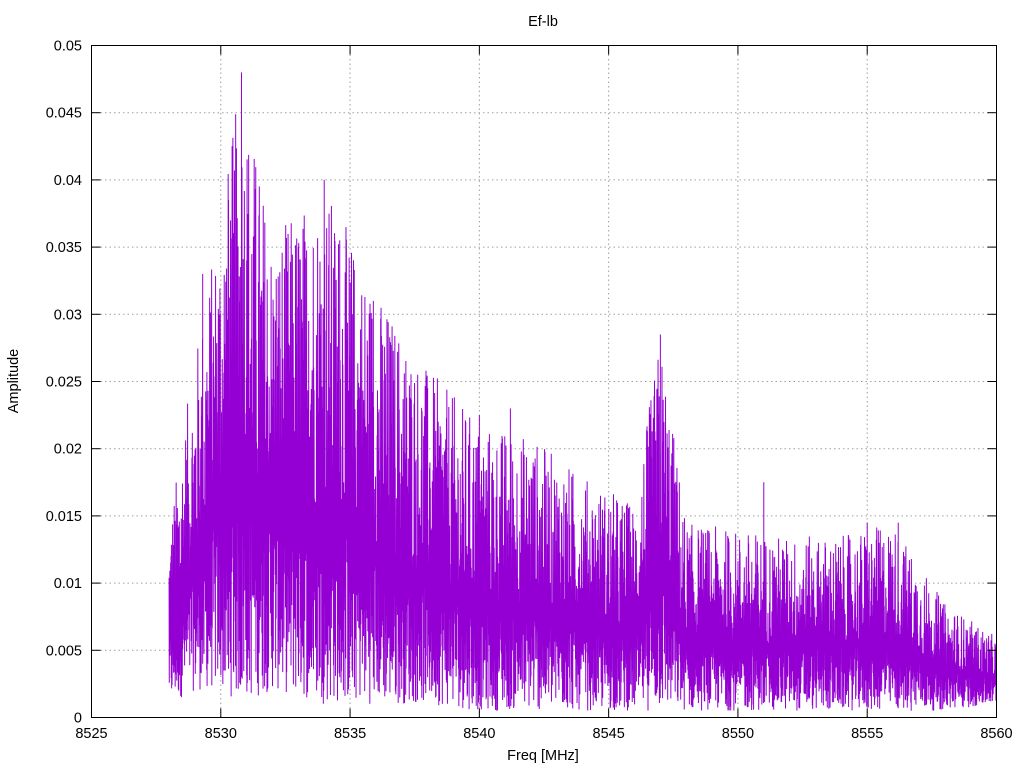 The height and width of the screenshot is (768, 1024). What do you see at coordinates (64, 114) in the screenshot?
I see `y-tick-label: 0.045` at bounding box center [64, 114].